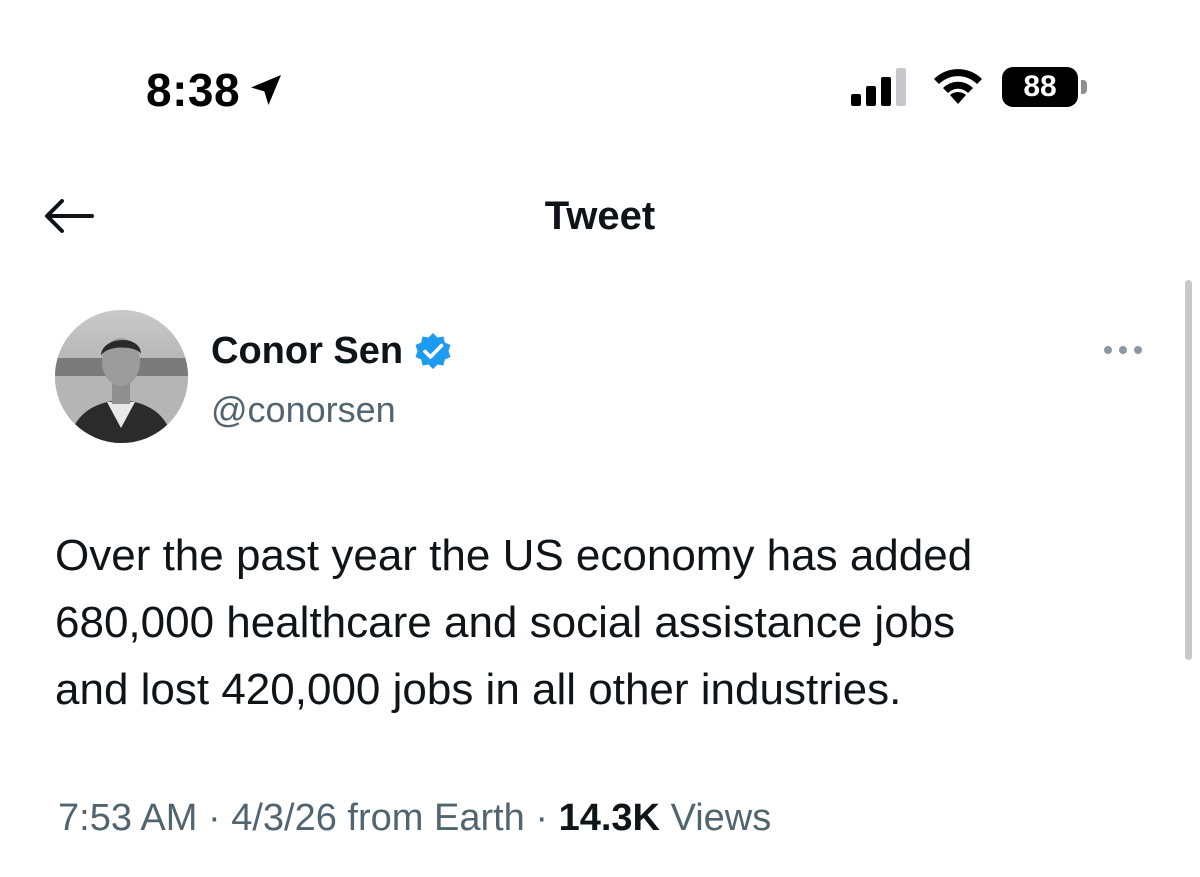 This screenshot has width=1200, height=877. I want to click on battery-level: 88, so click(1040, 86).